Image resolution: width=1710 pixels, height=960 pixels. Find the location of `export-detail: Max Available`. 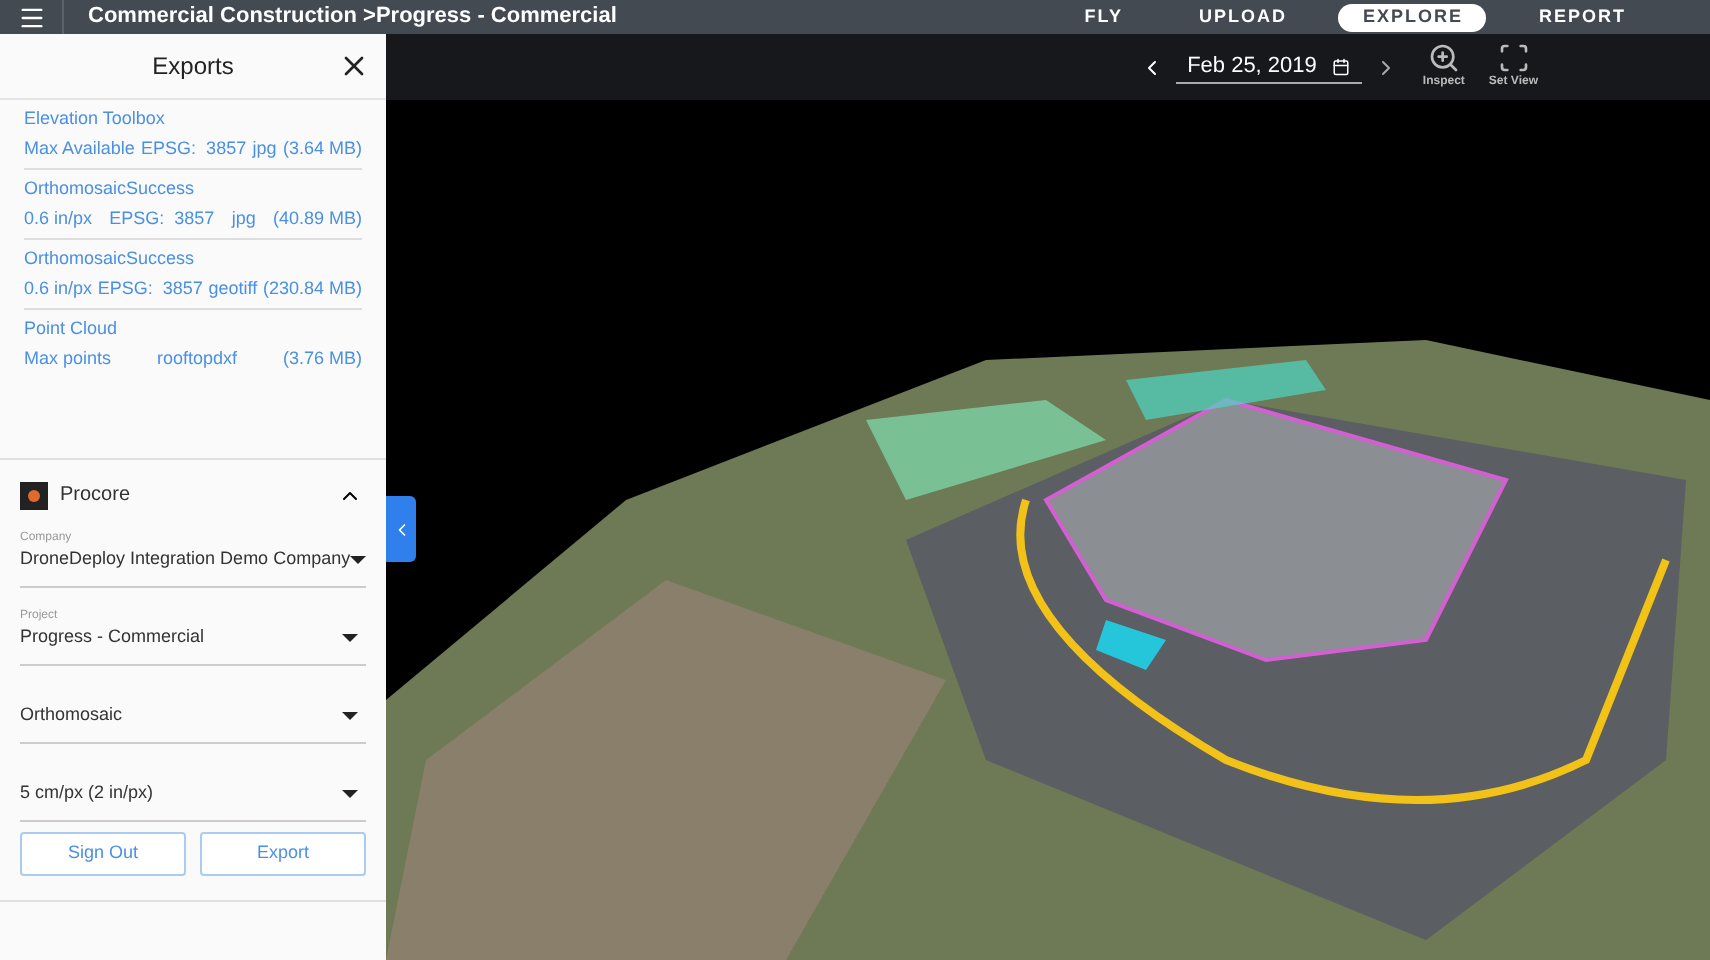

export-detail: Max Available is located at coordinates (79, 149).